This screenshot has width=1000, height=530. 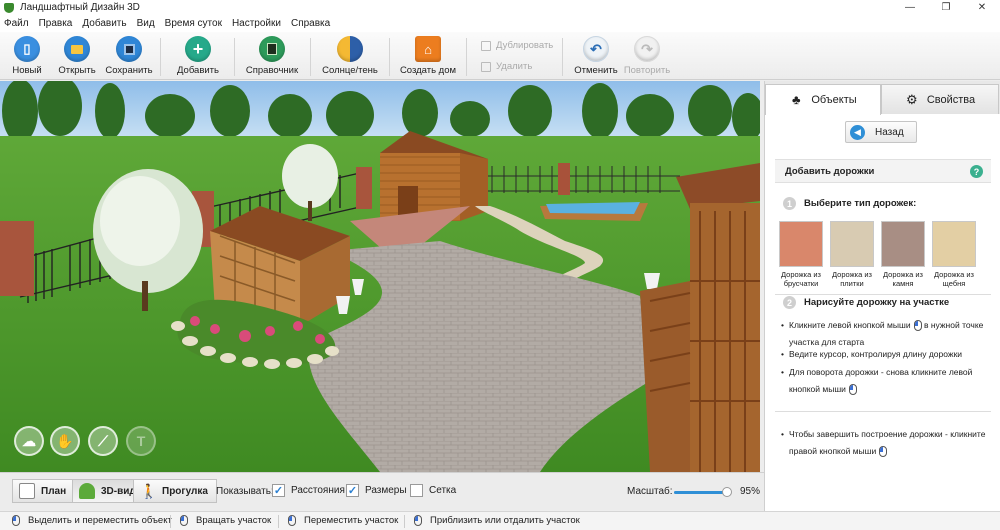 What do you see at coordinates (433, 490) in the screenshot?
I see `grid-checkbox: Сетка` at bounding box center [433, 490].